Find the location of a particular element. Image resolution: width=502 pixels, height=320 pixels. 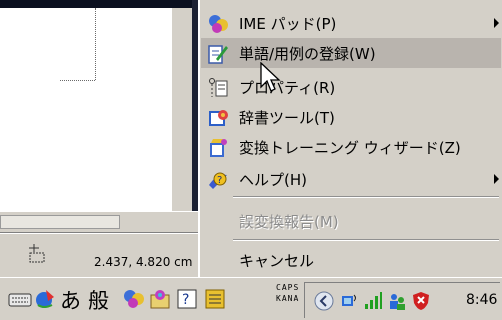

signal-strength-icon is located at coordinates (373, 301).